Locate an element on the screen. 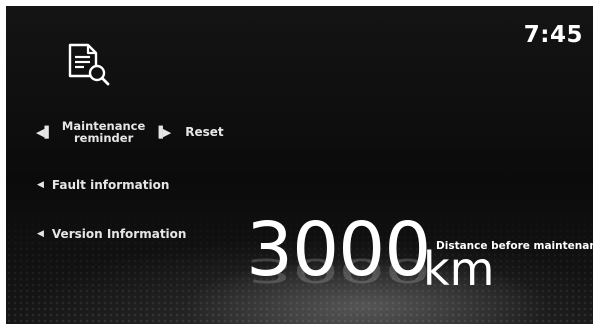 The image size is (597, 328). maintenance-reminder-row: ◀▌ Maintenance reminder ▐▶ Reset is located at coordinates (130, 132).